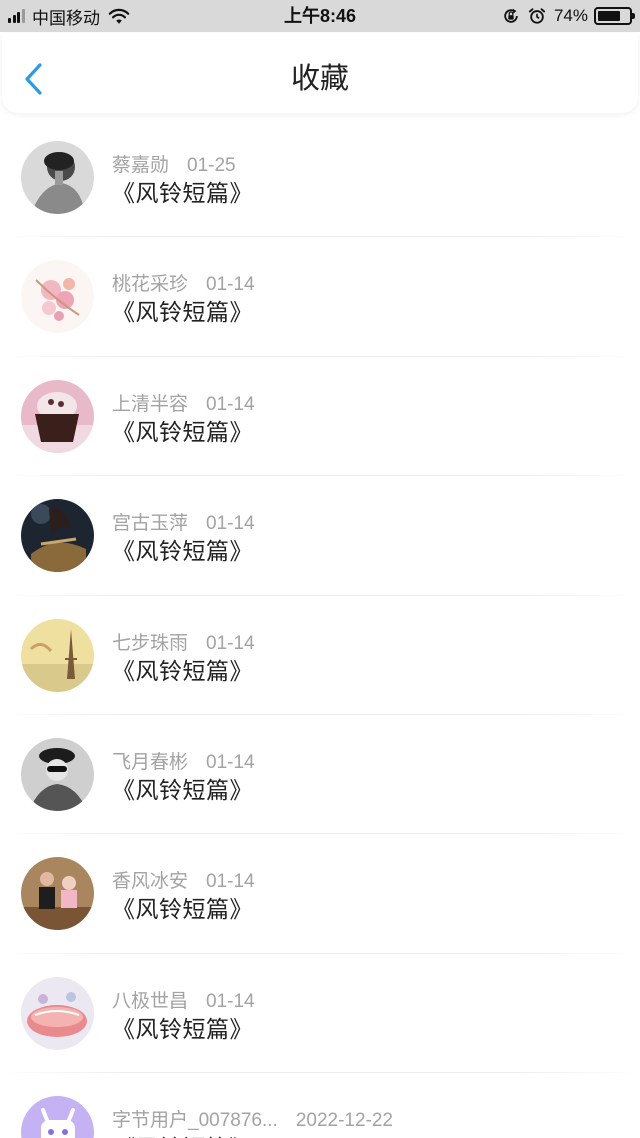 The height and width of the screenshot is (1138, 640). What do you see at coordinates (537, 16) in the screenshot?
I see `alarm-clock-icon` at bounding box center [537, 16].